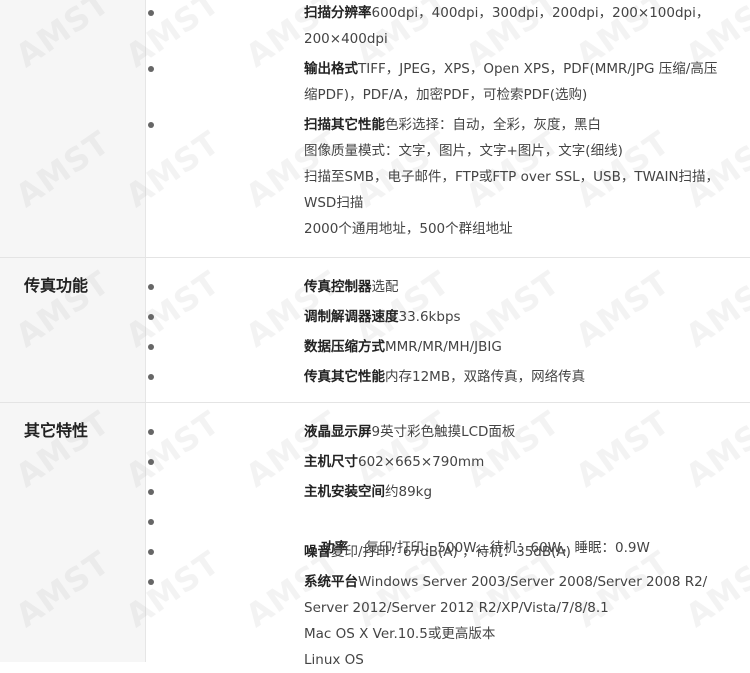  I want to click on spec-scan-resolution-cont: 200×400dpi, so click(346, 39).